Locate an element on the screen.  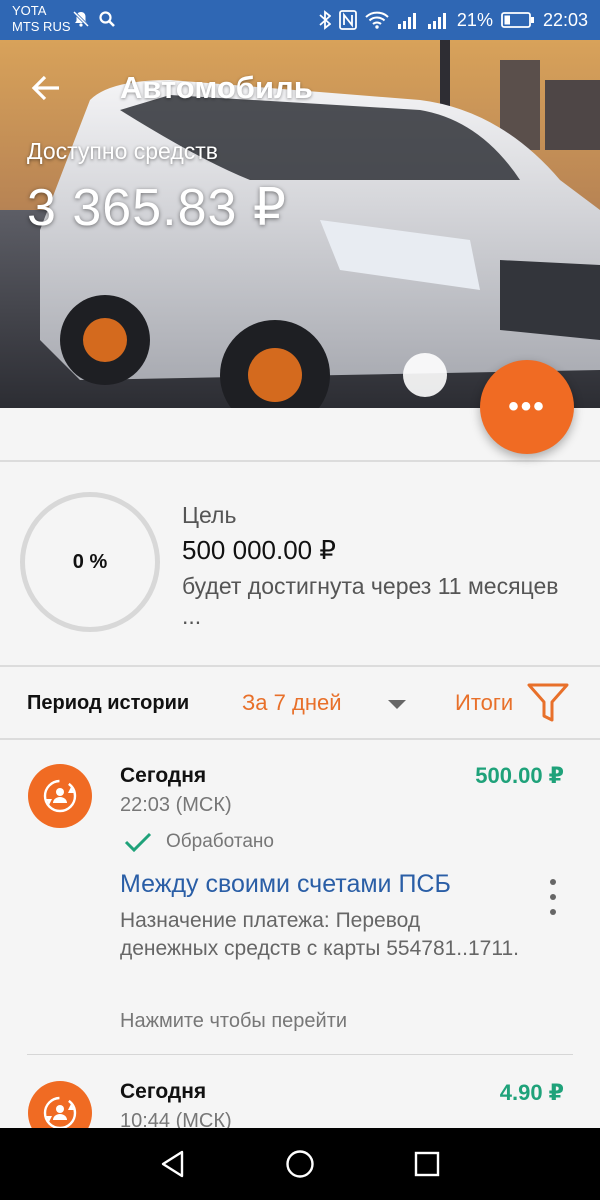
transaction-time: 22:03 (МСК) is located at coordinates (176, 805).